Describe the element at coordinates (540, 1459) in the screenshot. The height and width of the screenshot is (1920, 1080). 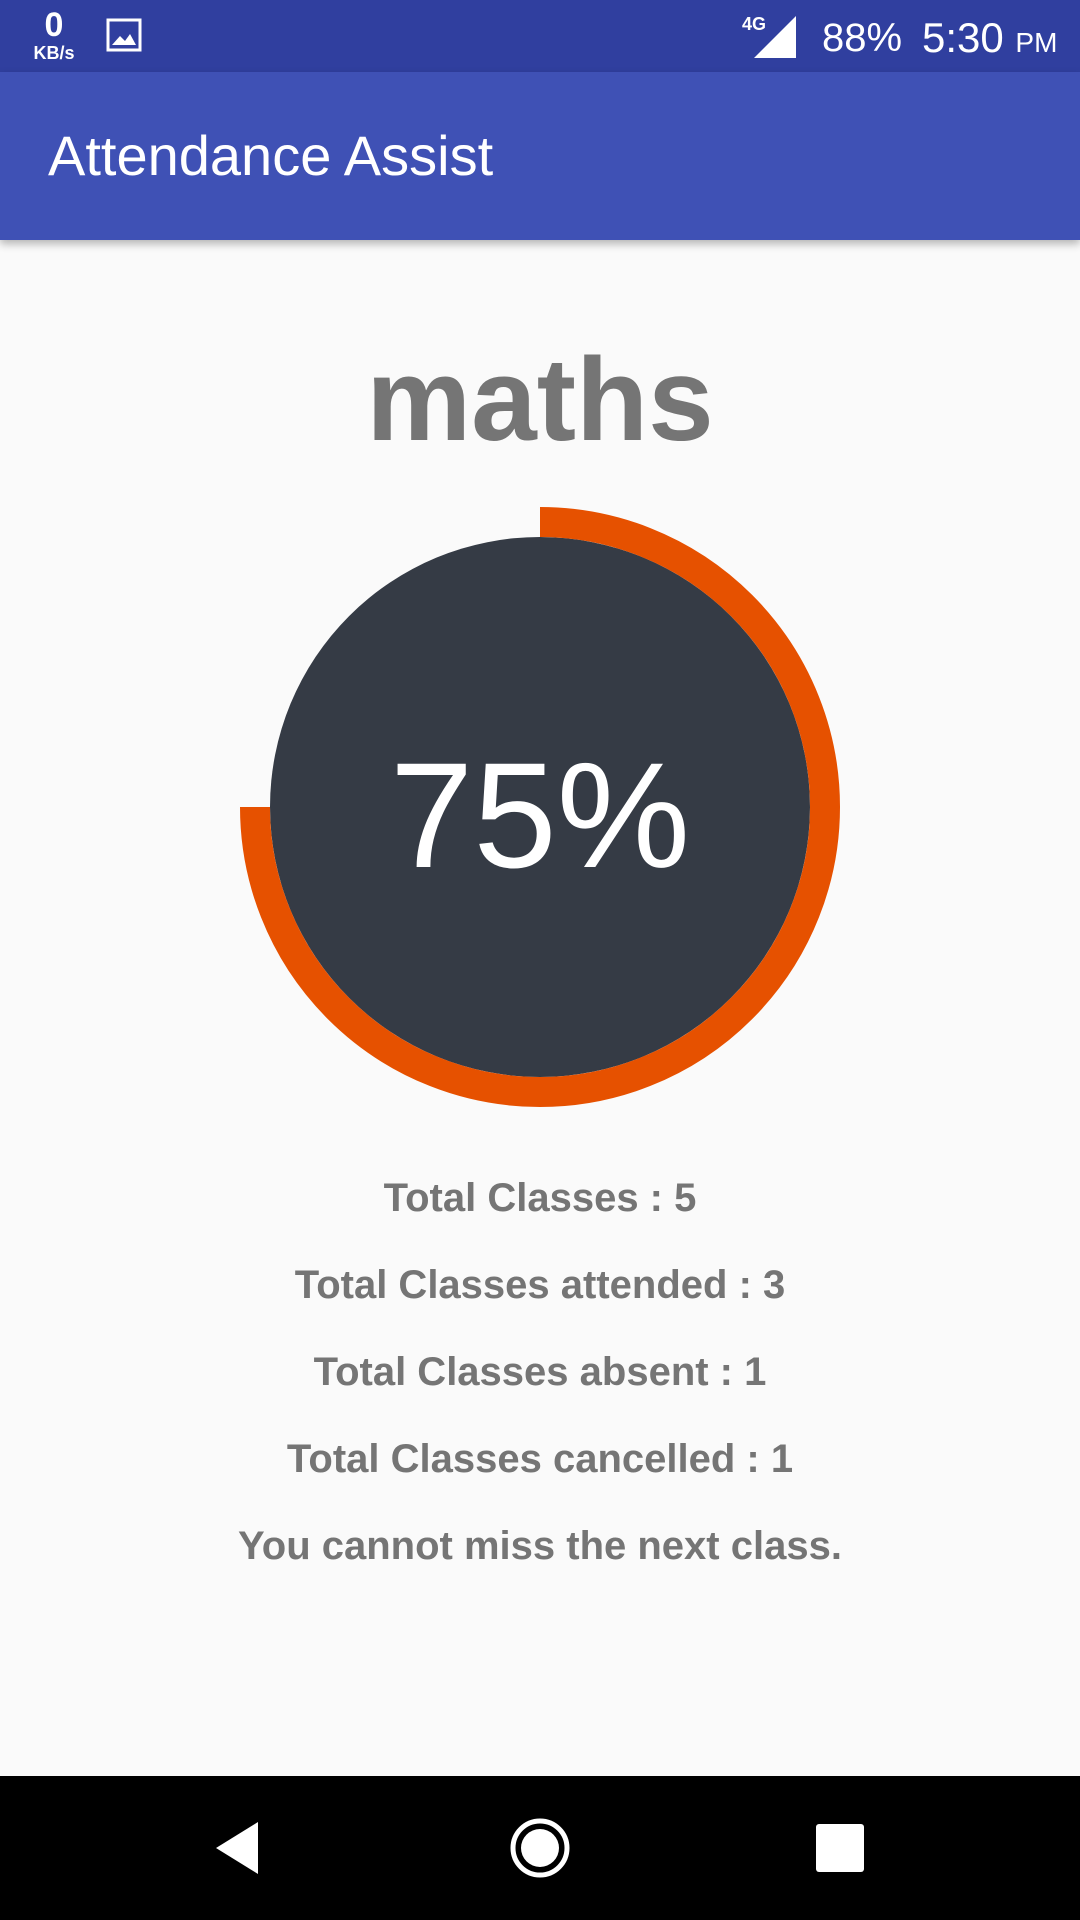
I see `total-cancelled: Total Classes cancelled : 1` at that location.